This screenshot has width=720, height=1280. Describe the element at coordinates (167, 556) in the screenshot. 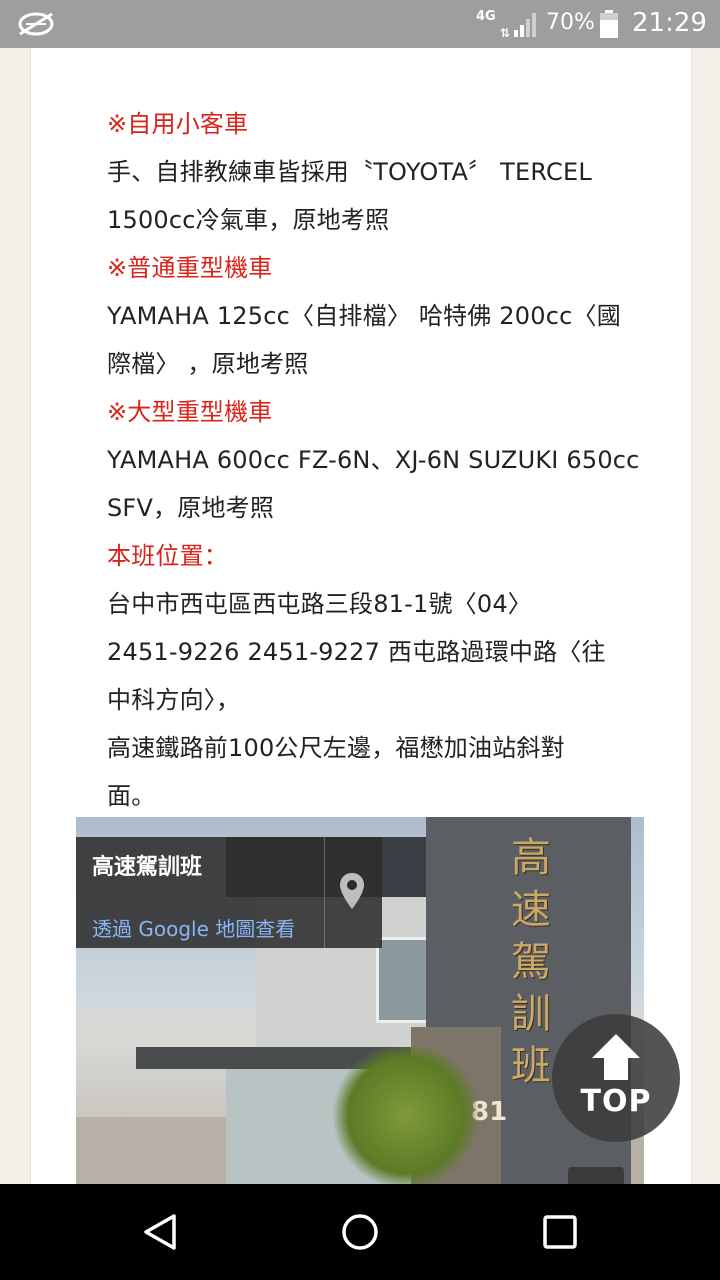

I see `heading-location: 本班位置：` at that location.